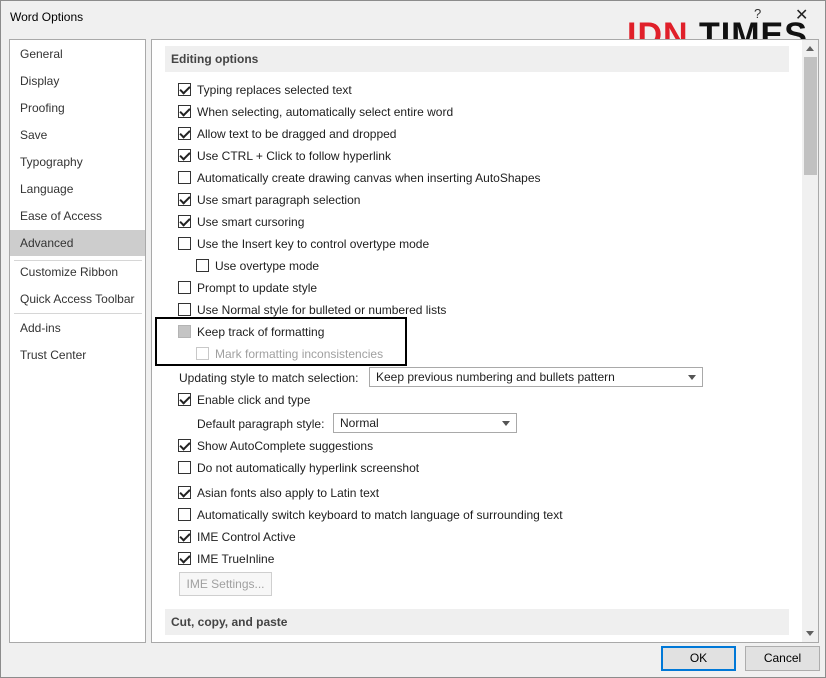 The height and width of the screenshot is (678, 826). What do you see at coordinates (810, 633) in the screenshot?
I see `scroll-down-icon` at bounding box center [810, 633].